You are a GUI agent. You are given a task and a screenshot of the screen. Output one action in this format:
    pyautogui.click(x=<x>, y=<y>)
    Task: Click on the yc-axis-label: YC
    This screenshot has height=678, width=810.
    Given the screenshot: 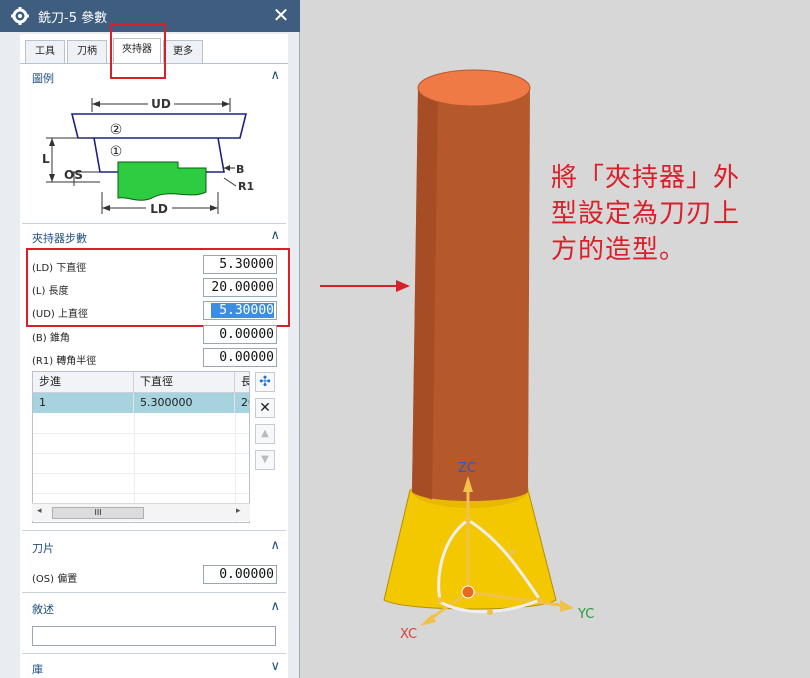 What is the action you would take?
    pyautogui.click(x=585, y=614)
    